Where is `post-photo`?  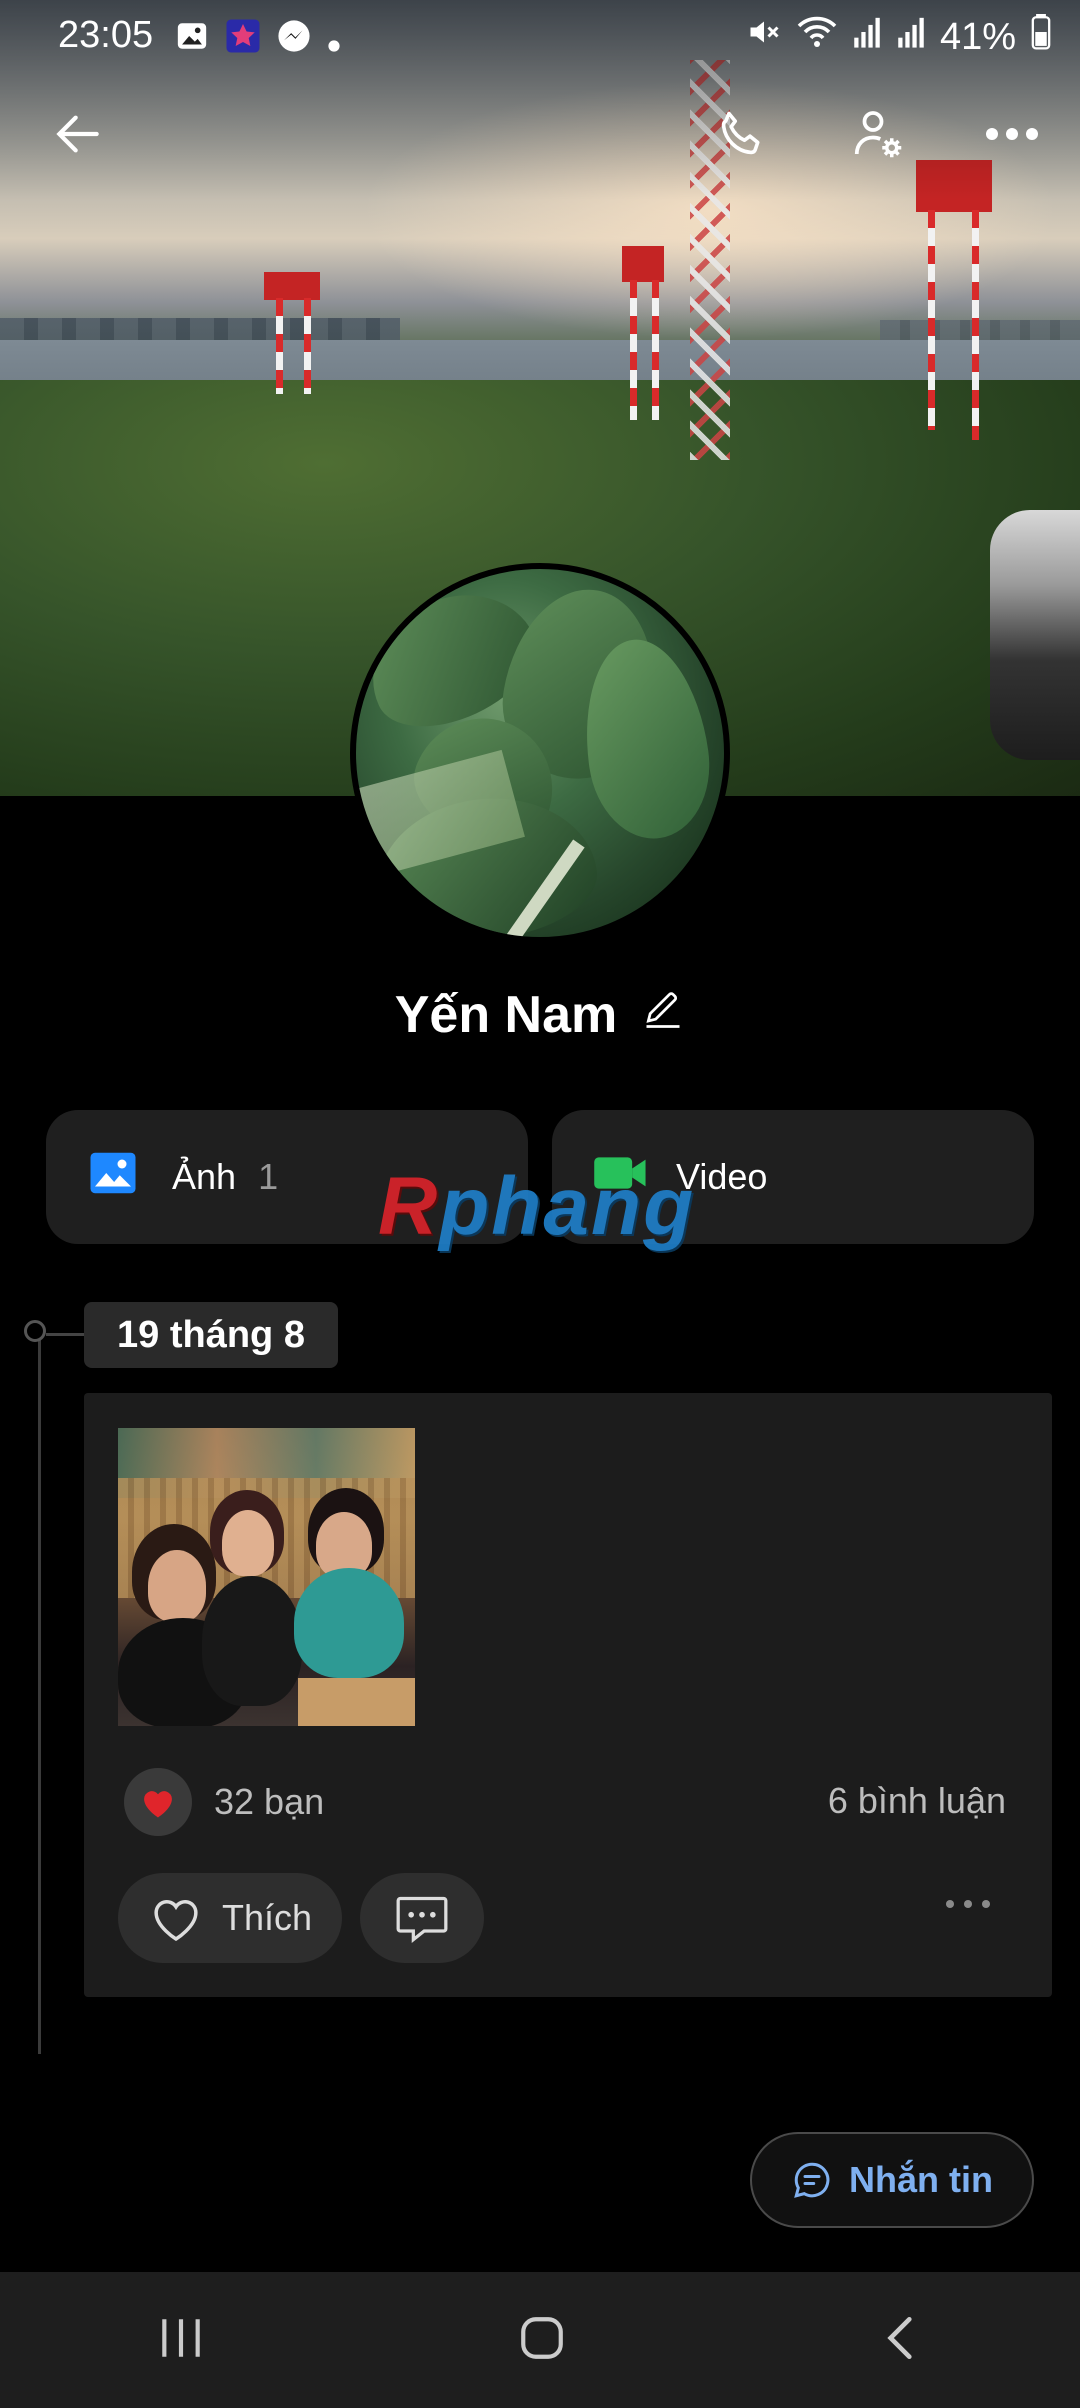 post-photo is located at coordinates (266, 1577).